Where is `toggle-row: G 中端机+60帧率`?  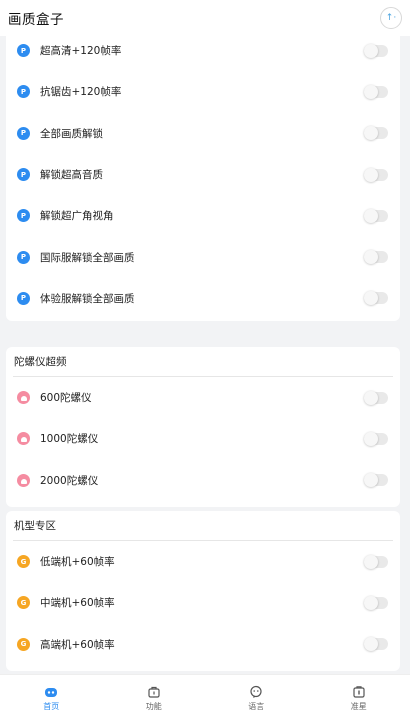 toggle-row: G 中端机+60帧率 is located at coordinates (203, 602).